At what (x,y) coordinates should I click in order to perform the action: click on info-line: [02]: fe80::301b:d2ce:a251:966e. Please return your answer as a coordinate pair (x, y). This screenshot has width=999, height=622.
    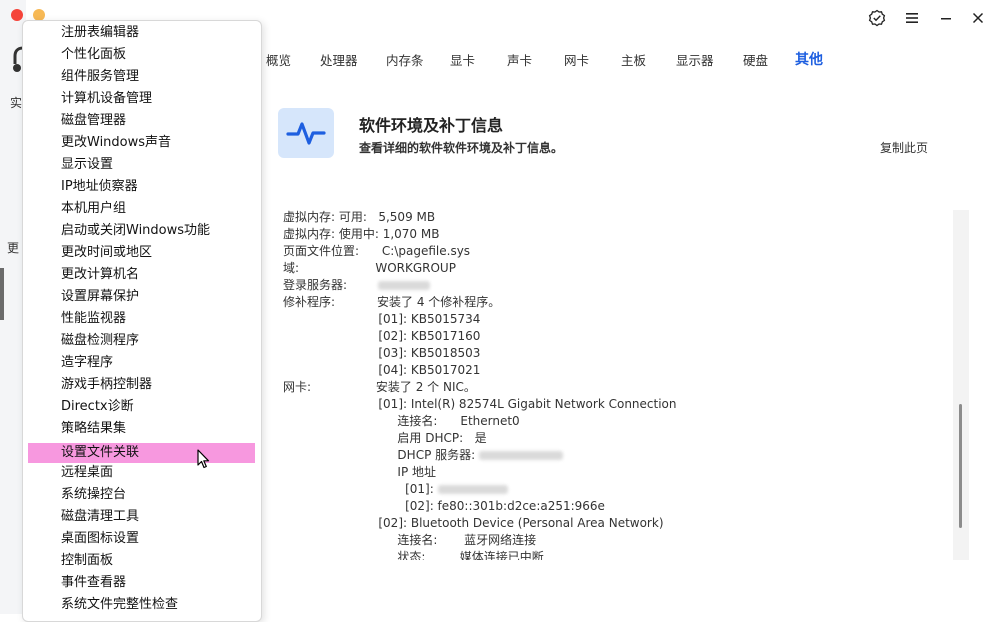
    Looking at the image, I should click on (444, 506).